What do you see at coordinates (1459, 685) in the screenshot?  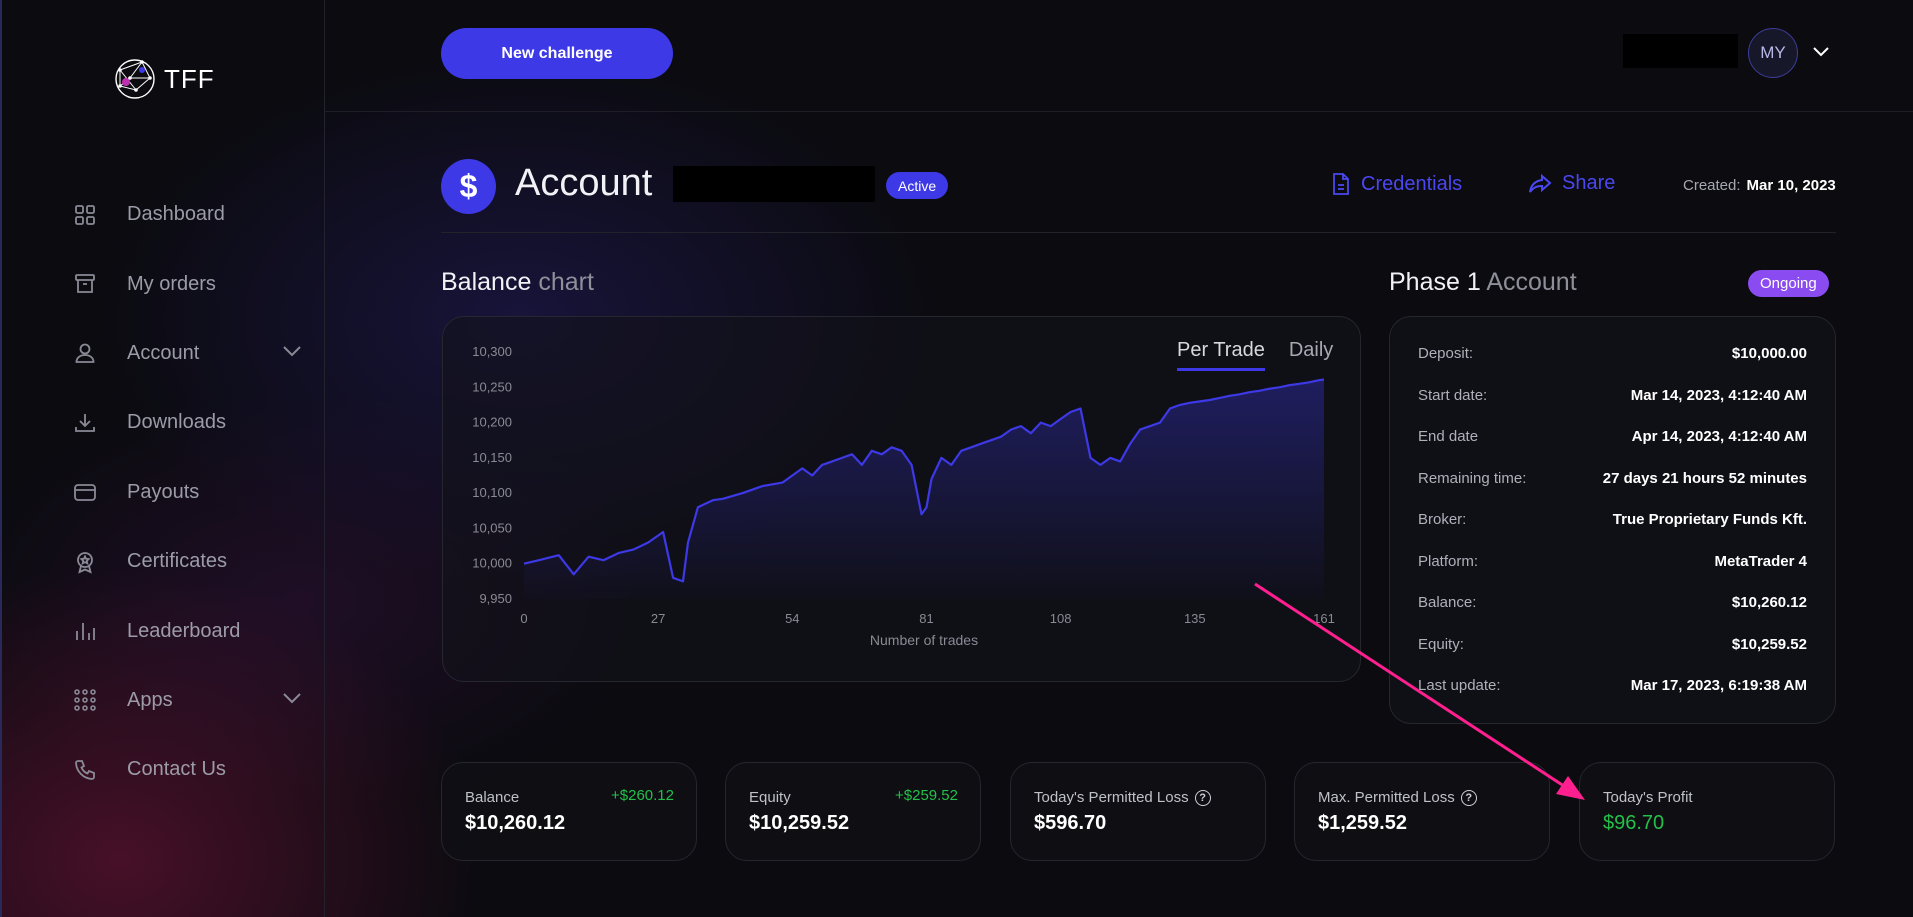 I see `detail-key: Last update:` at bounding box center [1459, 685].